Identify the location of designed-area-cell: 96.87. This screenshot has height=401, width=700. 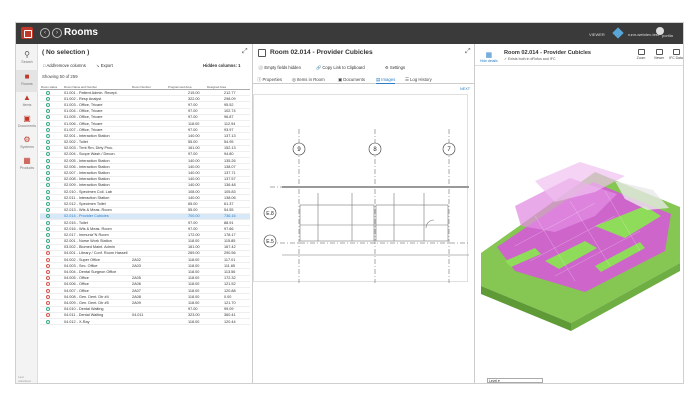
(229, 117).